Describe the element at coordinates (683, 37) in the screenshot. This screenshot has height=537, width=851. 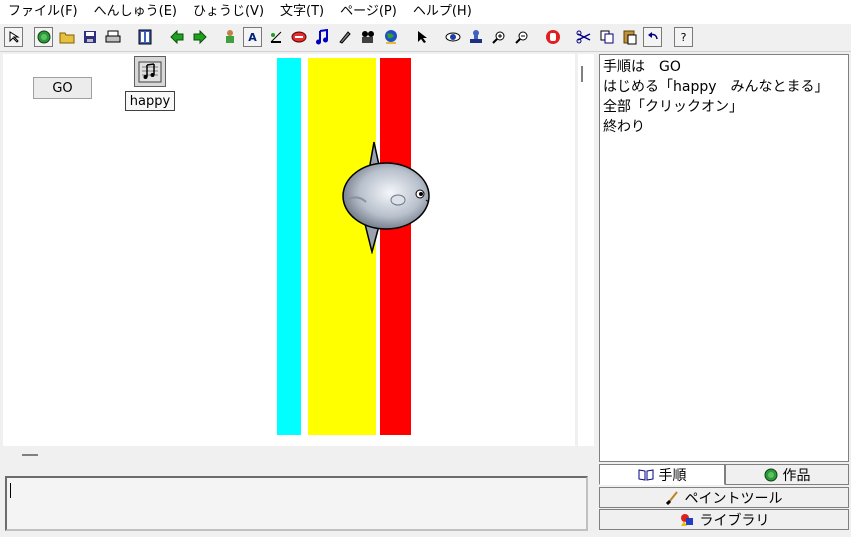
I see `help-button: ?` at that location.